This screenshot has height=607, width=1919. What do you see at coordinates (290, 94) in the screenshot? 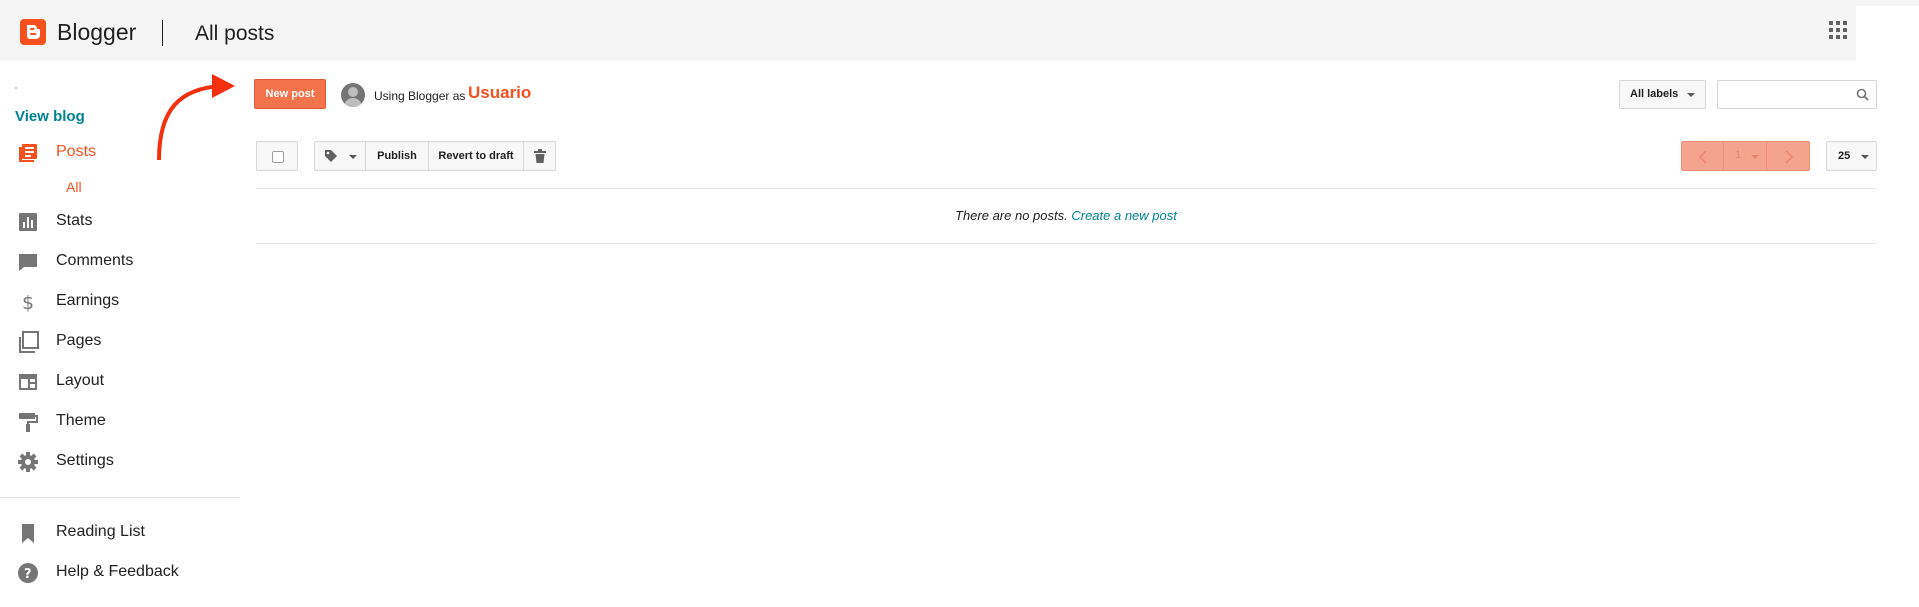
I see `new-post-button: New post` at bounding box center [290, 94].